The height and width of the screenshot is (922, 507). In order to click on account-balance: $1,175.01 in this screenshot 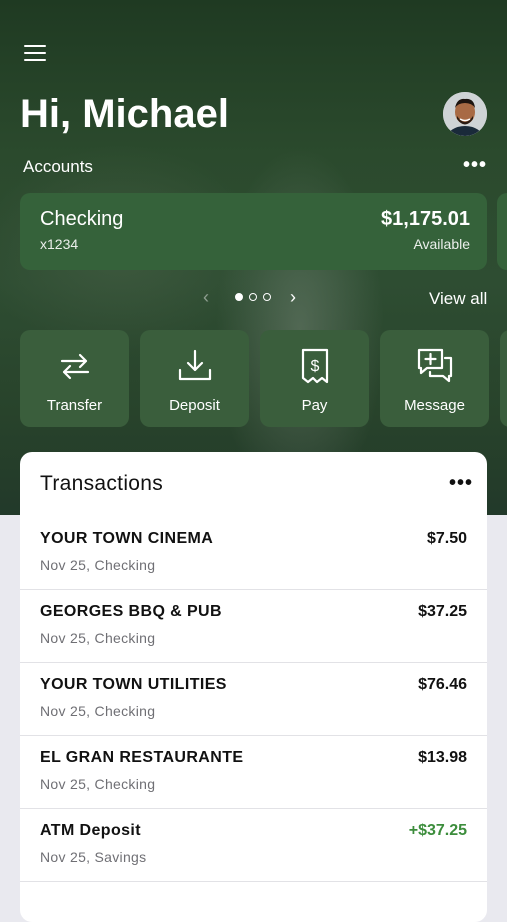, I will do `click(425, 219)`.